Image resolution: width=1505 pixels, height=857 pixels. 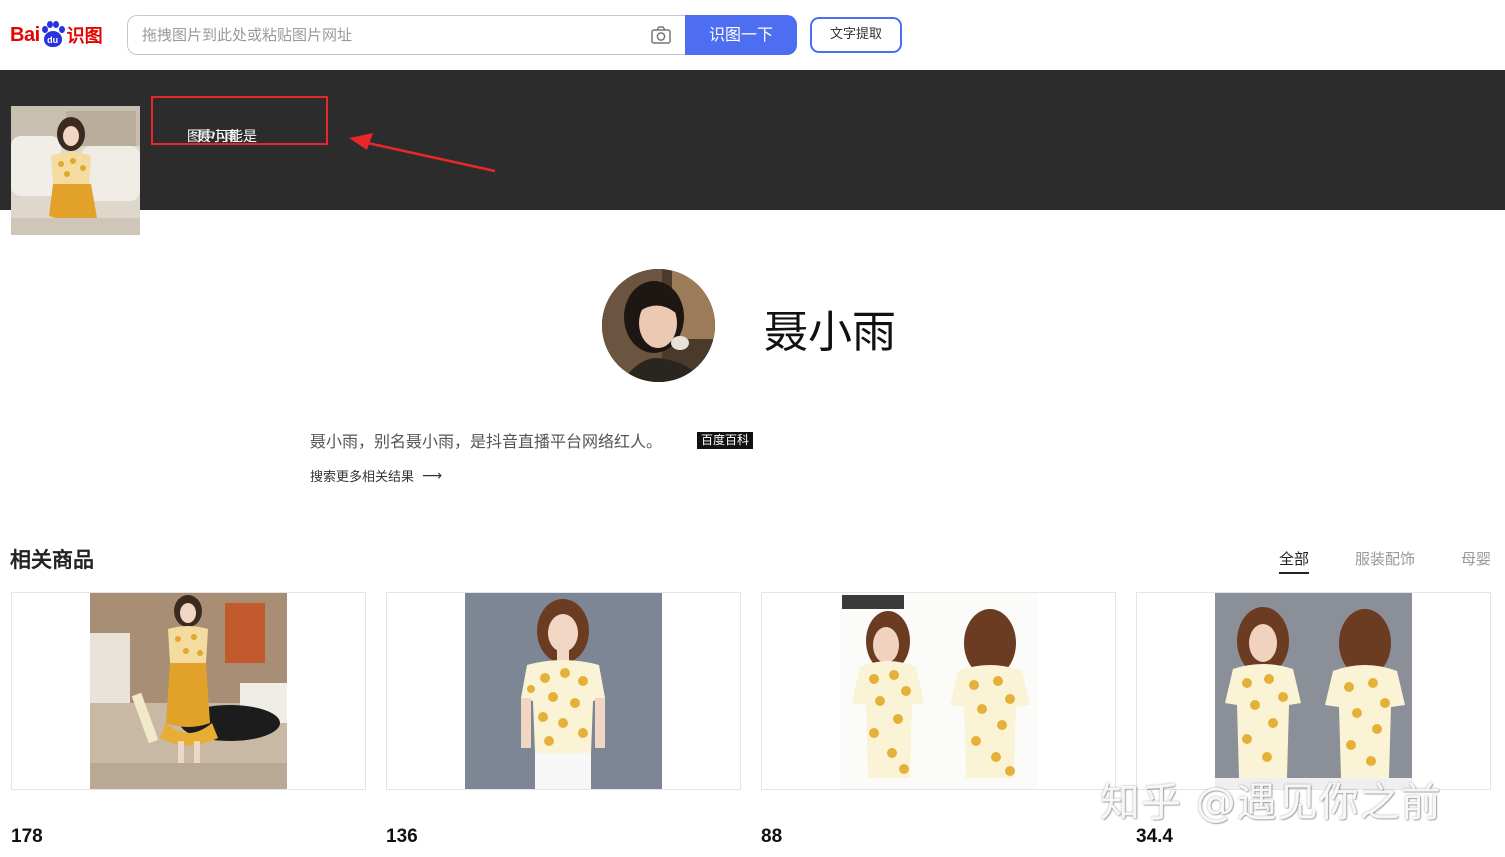 I want to click on related-products-title: 相关商品, so click(x=52, y=560).